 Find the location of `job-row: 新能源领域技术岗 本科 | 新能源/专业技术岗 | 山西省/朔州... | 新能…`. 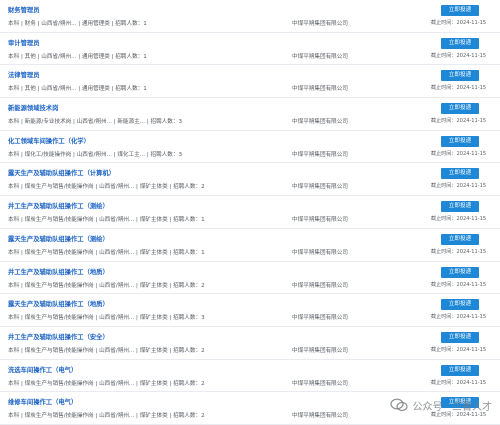

job-row: 新能源领域技术岗 本科 | 新能源/专业技术岗 | 山西省/朔州... | 新能… is located at coordinates (250, 114).